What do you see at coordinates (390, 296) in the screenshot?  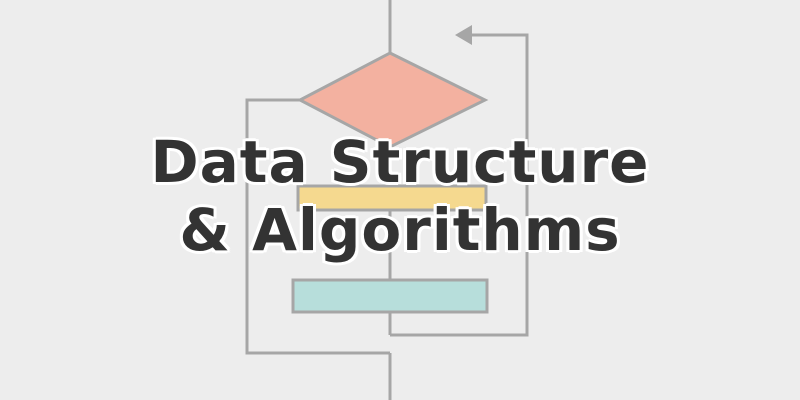 I see `output-box` at bounding box center [390, 296].